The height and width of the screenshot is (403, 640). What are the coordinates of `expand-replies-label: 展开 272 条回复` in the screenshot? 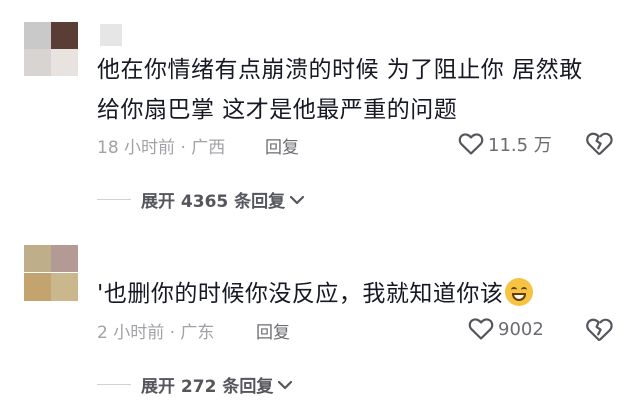 It's located at (207, 387).